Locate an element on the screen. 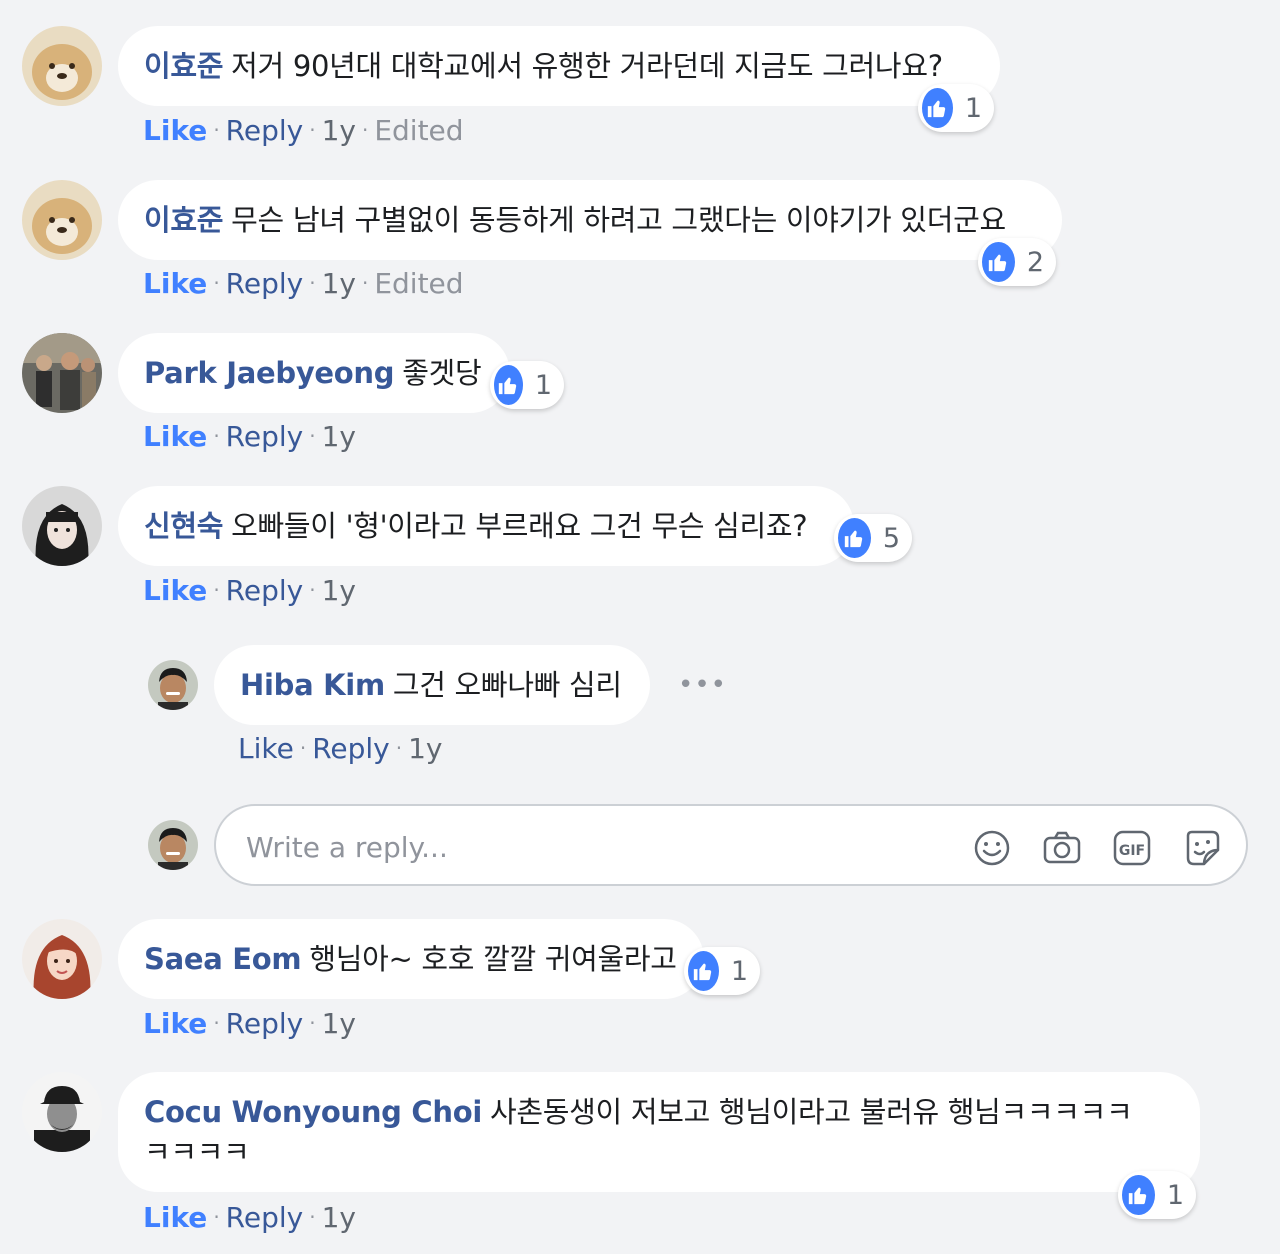  comment-bubble: Park Jaebyeong 좋겟당 is located at coordinates (314, 373).